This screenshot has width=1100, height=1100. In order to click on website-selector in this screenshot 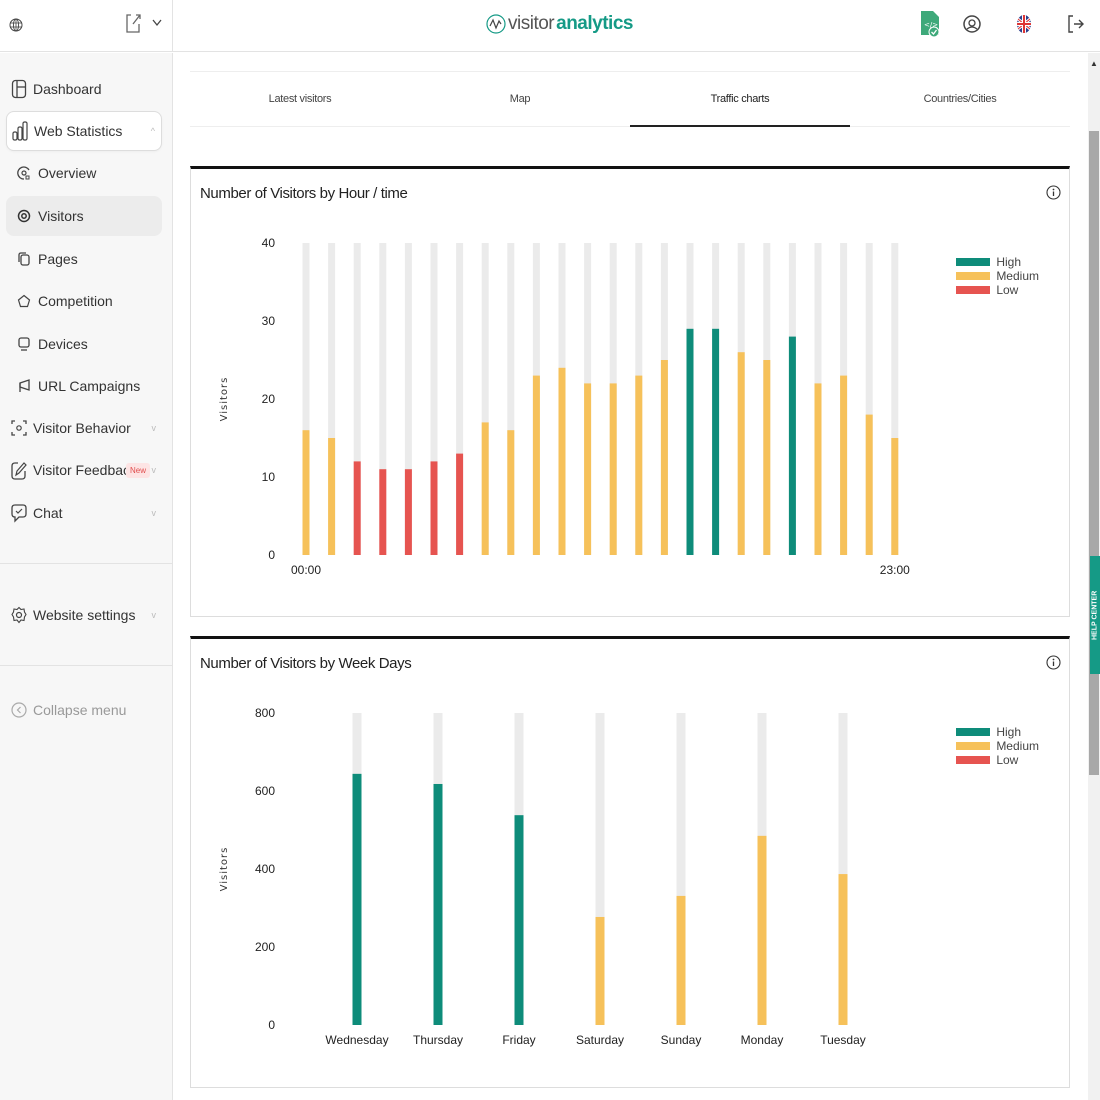, I will do `click(86, 26)`.